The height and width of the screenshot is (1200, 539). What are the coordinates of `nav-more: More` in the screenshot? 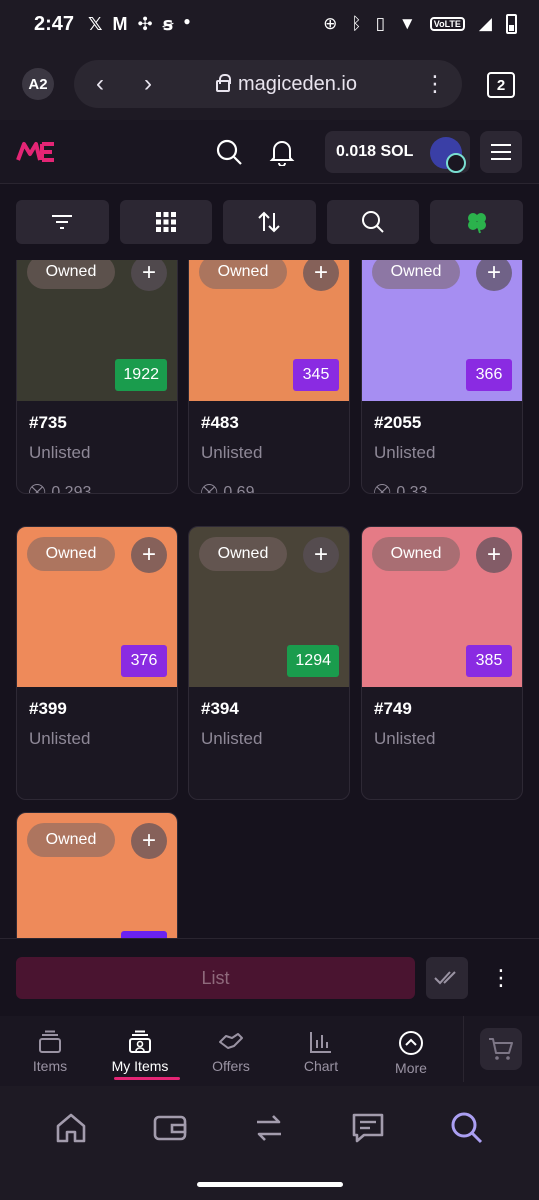 It's located at (411, 1049).